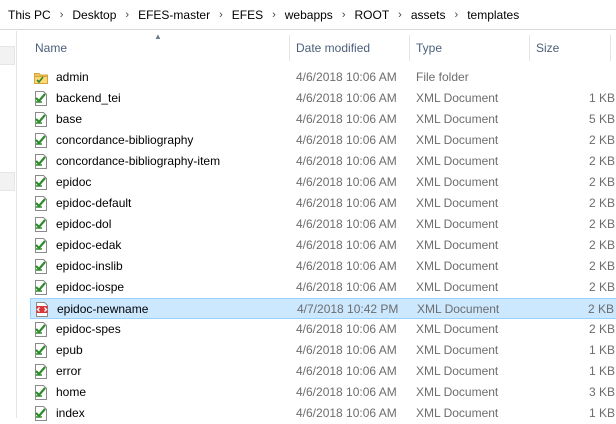 Image resolution: width=616 pixels, height=424 pixels. I want to click on column-header-row: ▲ Name Date modified Type Size, so click(316, 47).